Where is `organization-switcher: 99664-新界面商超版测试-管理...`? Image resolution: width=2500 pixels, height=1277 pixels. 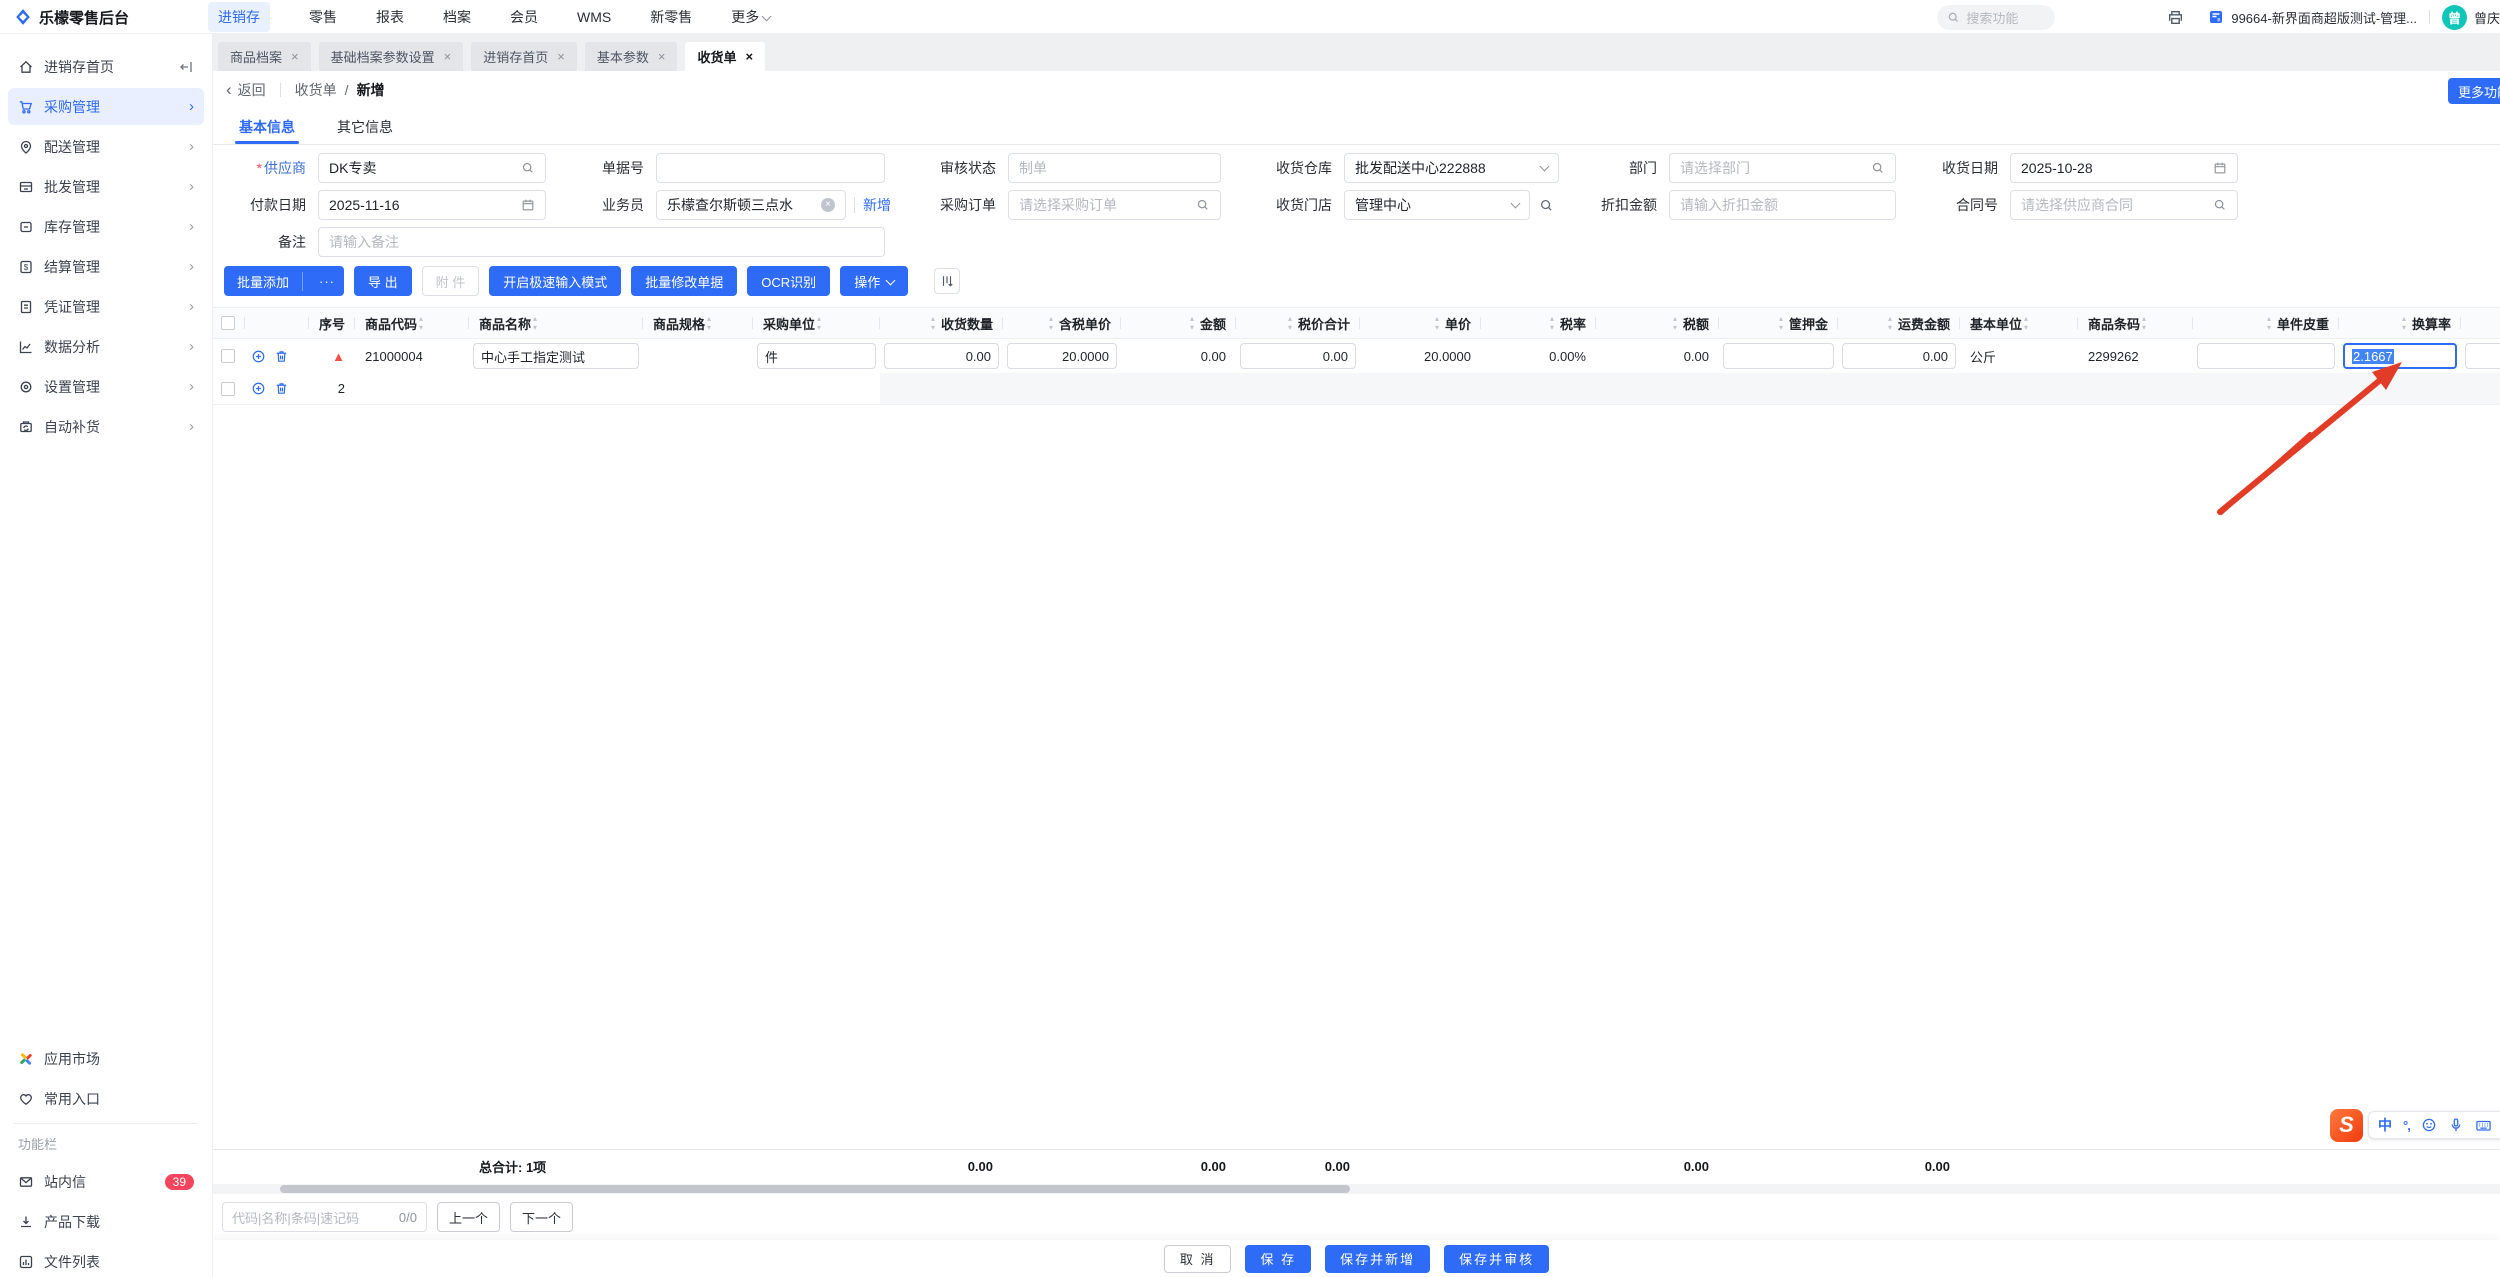
organization-switcher: 99664-新界面商超版测试-管理... is located at coordinates (2312, 17).